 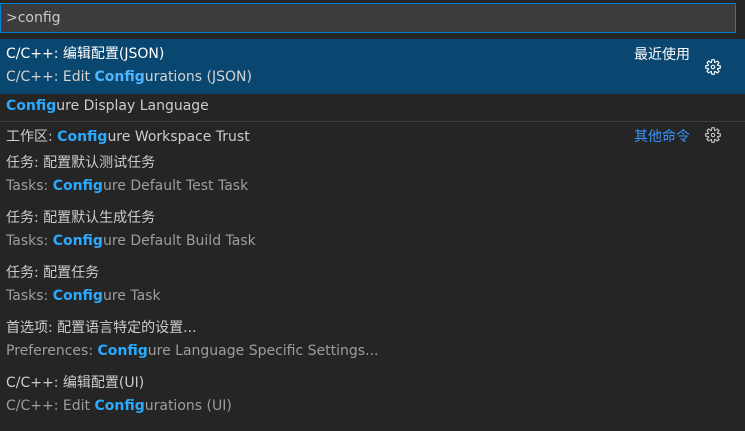 What do you see at coordinates (368, 18) in the screenshot?
I see `command-input: >config` at bounding box center [368, 18].